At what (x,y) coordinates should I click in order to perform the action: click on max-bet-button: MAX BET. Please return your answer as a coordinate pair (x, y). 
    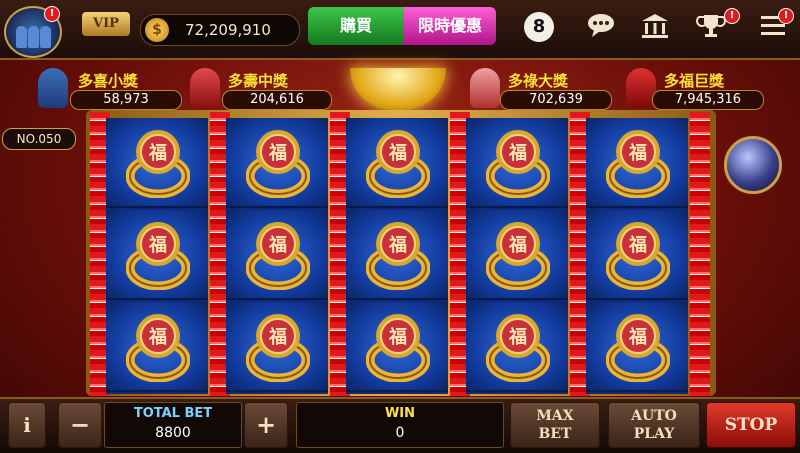
    Looking at the image, I should click on (555, 425).